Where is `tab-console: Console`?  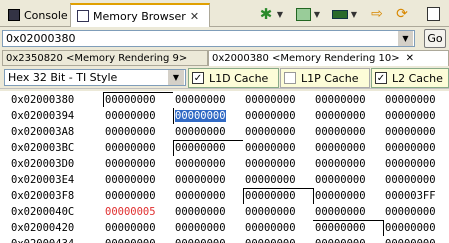 tab-console: Console is located at coordinates (38, 15).